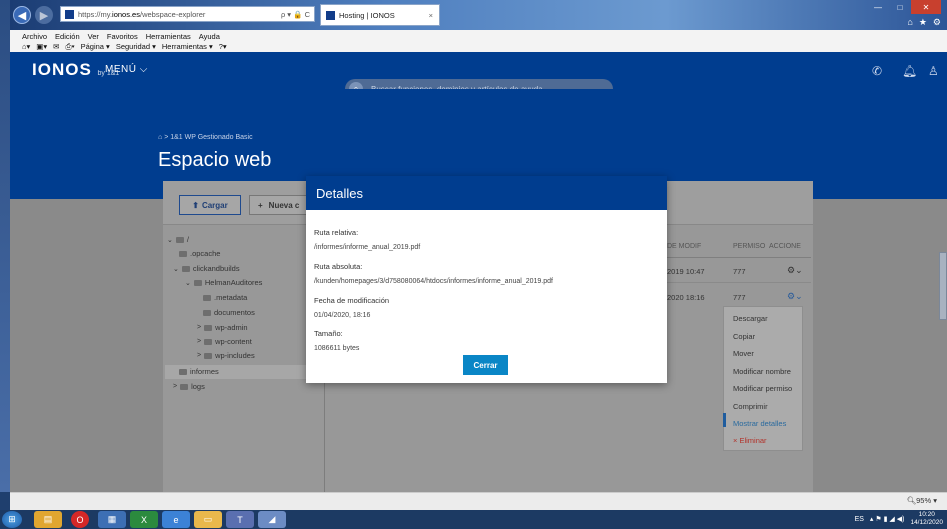 This screenshot has height=529, width=947. Describe the element at coordinates (295, 14) in the screenshot. I see `address-controls: ρ ▾ 🔒 C` at that location.